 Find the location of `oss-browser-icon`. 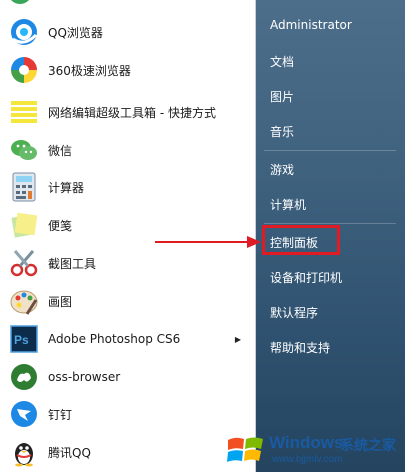

oss-browser-icon is located at coordinates (24, 377).